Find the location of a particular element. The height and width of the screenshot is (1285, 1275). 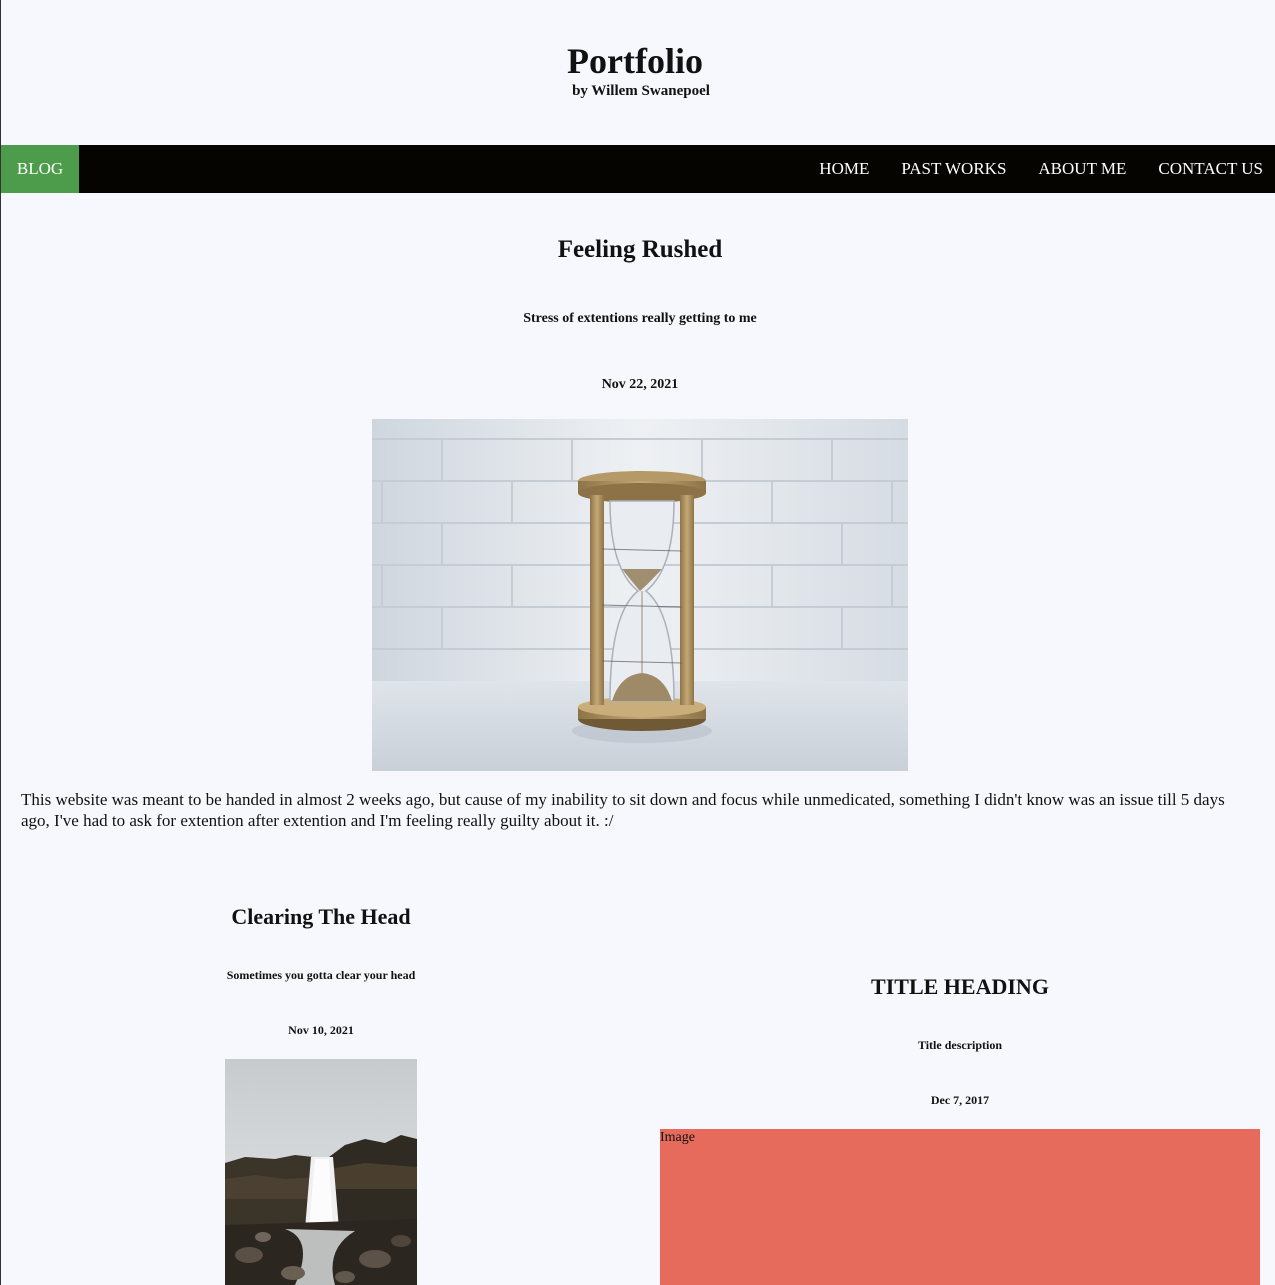

image-placeholder-label: Image is located at coordinates (677, 1137).